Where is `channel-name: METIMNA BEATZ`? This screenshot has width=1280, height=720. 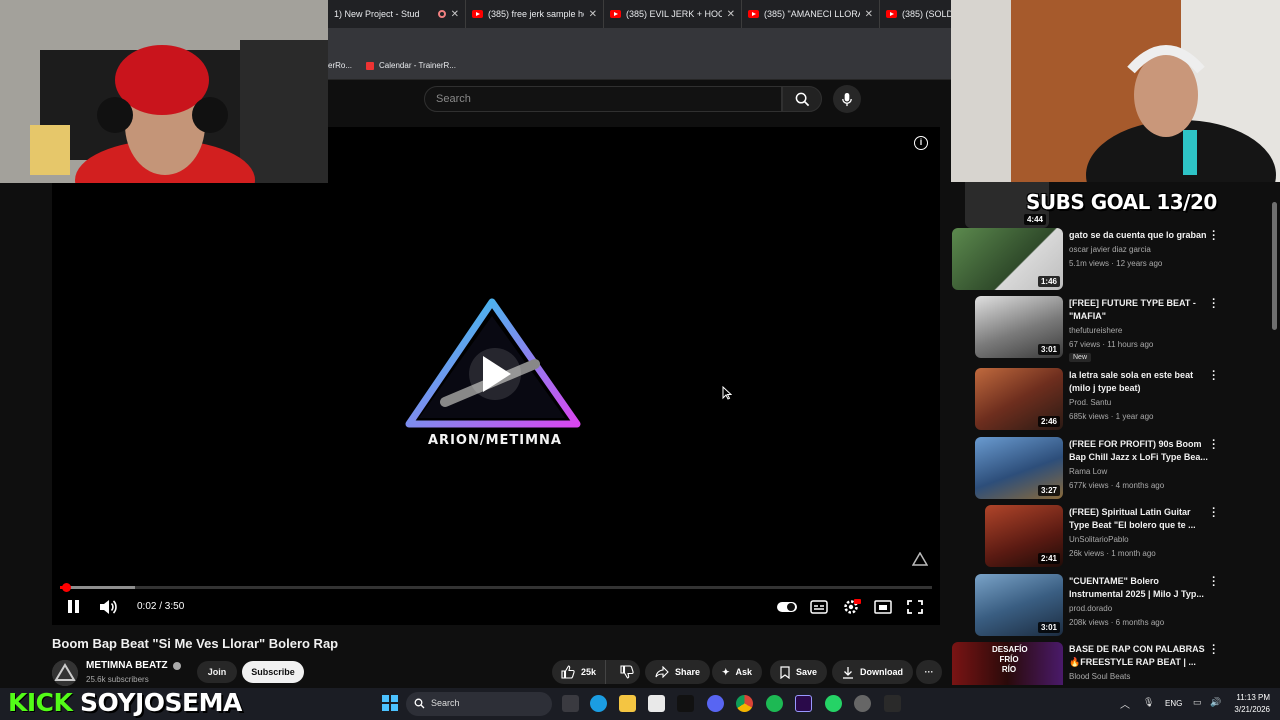 channel-name: METIMNA BEATZ is located at coordinates (127, 665).